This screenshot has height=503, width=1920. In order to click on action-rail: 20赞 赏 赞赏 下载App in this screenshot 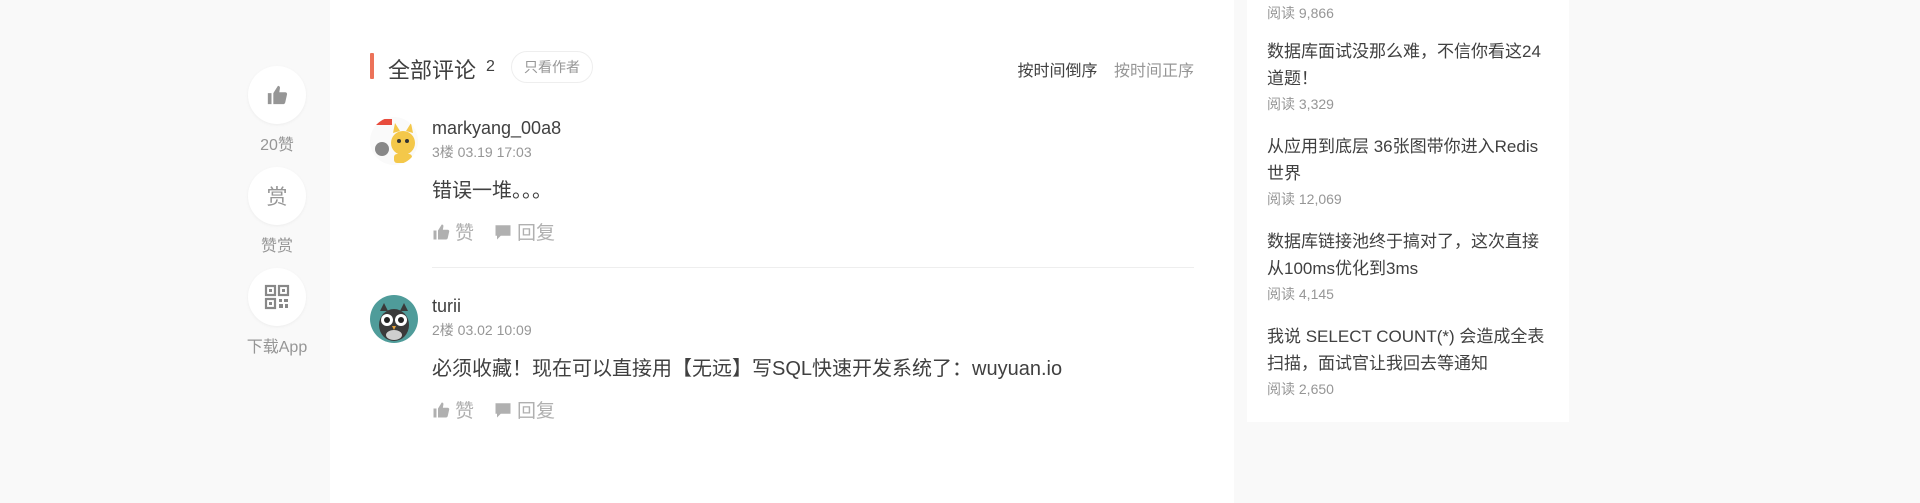, I will do `click(277, 217)`.